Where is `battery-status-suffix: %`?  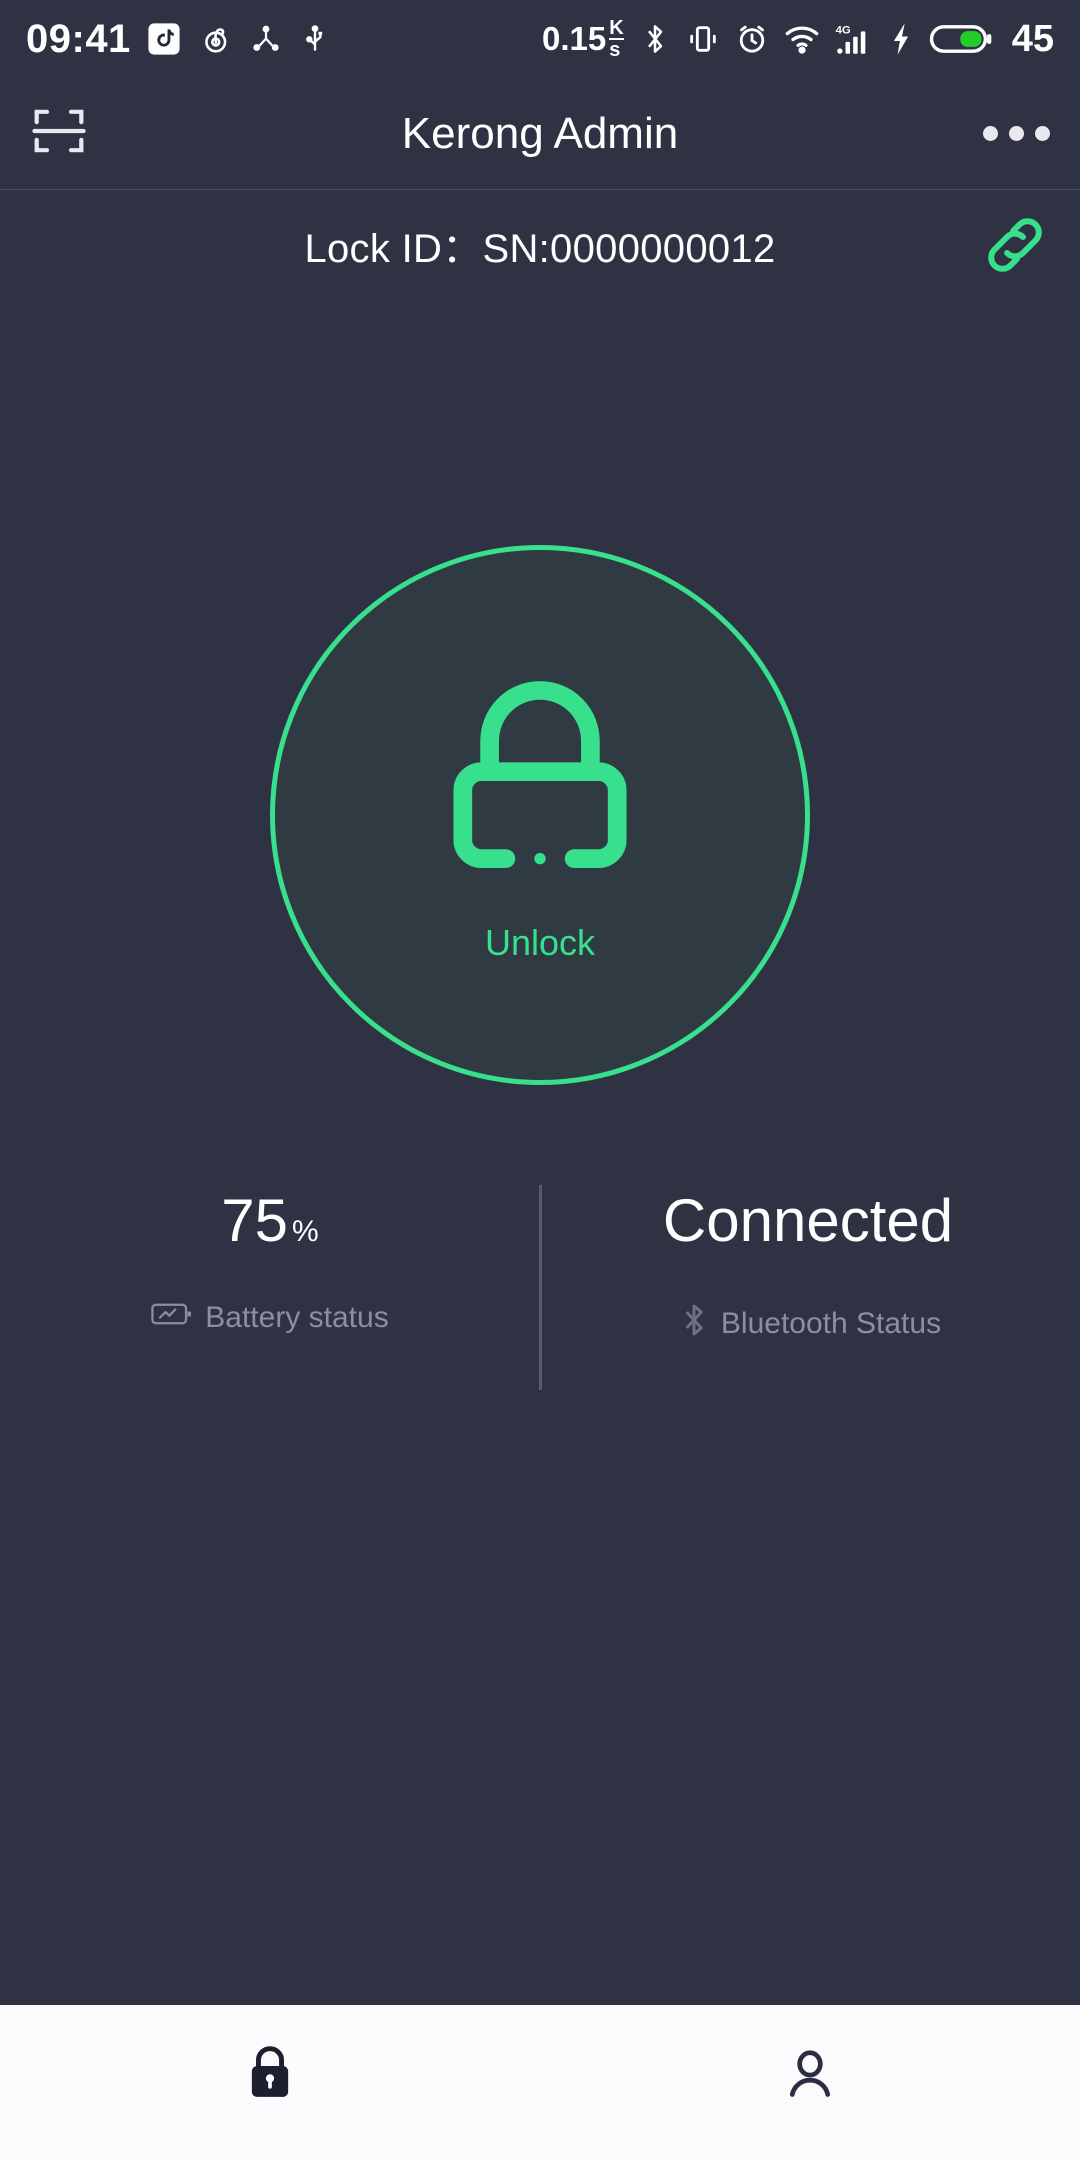
battery-status-suffix: % is located at coordinates (305, 1231).